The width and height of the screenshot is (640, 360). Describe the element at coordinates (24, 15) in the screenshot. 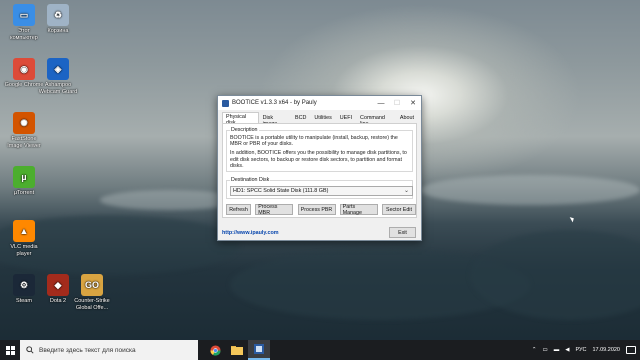

I see `this-pc-icon: ▭` at that location.